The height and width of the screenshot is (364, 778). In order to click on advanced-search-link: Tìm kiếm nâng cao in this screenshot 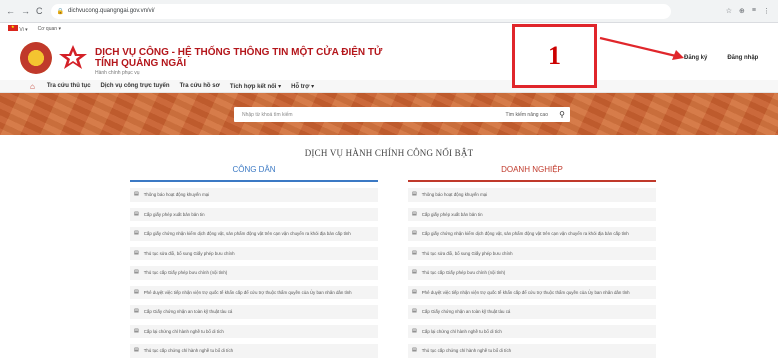, I will do `click(529, 115)`.